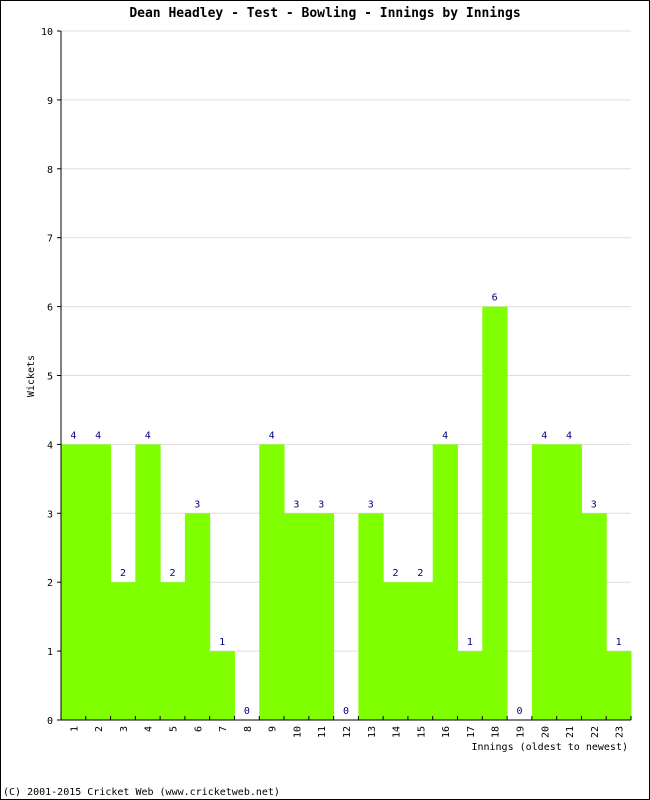 The image size is (650, 800). Describe the element at coordinates (549, 747) in the screenshot. I see `x-axis-label: Innings (oldest to newest)` at that location.